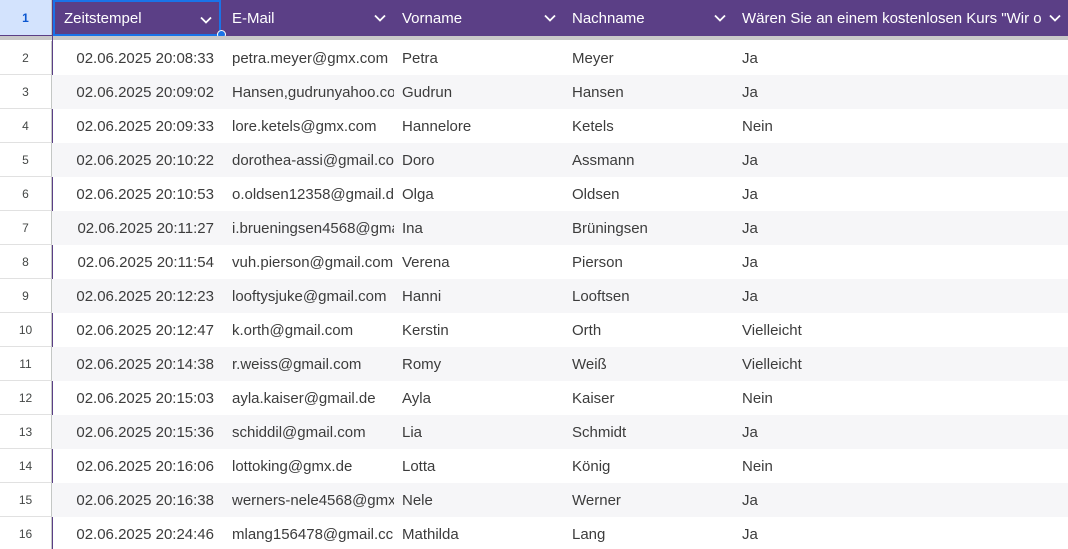 This screenshot has width=1068, height=549. Describe the element at coordinates (26, 17) in the screenshot. I see `row-number-1: 1` at that location.